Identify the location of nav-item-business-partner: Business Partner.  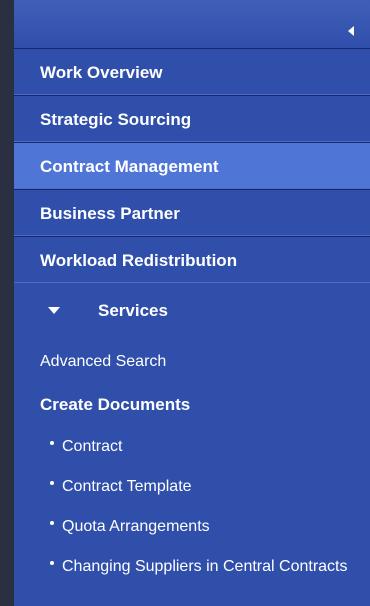
(192, 212).